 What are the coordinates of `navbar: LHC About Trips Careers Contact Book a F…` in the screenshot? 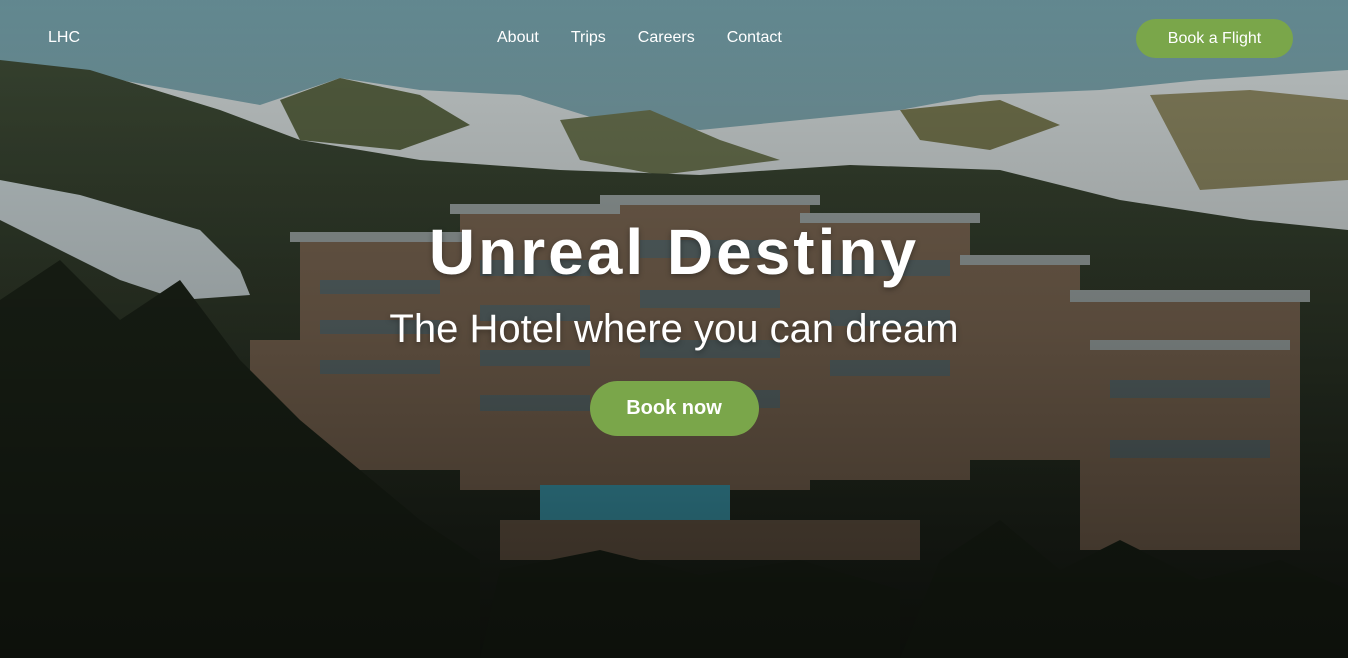 It's located at (674, 39).